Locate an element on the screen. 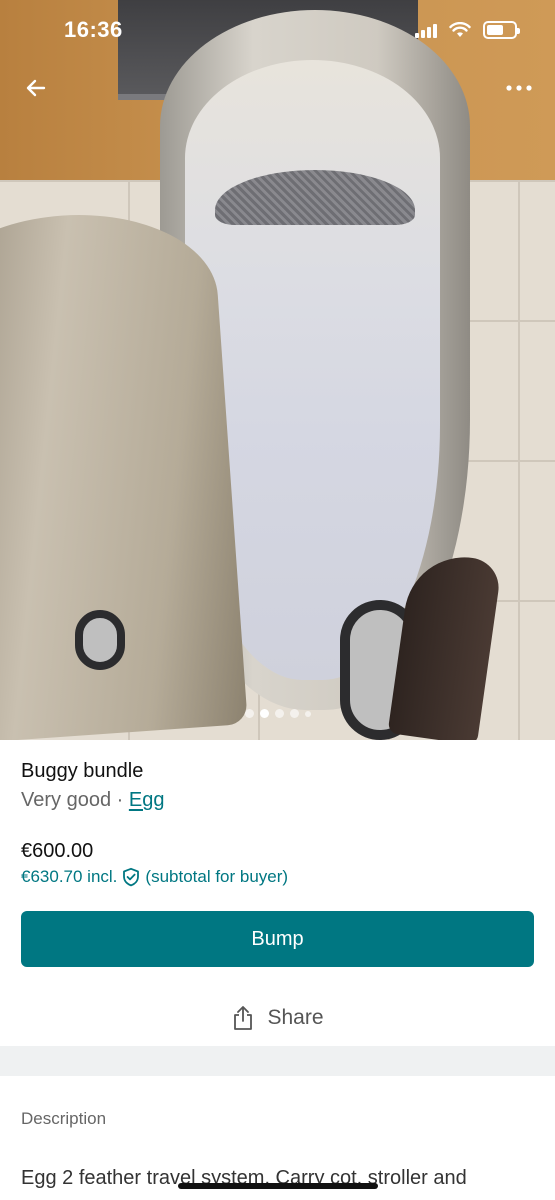 This screenshot has width=555, height=1200. share-label: Share is located at coordinates (295, 1017).